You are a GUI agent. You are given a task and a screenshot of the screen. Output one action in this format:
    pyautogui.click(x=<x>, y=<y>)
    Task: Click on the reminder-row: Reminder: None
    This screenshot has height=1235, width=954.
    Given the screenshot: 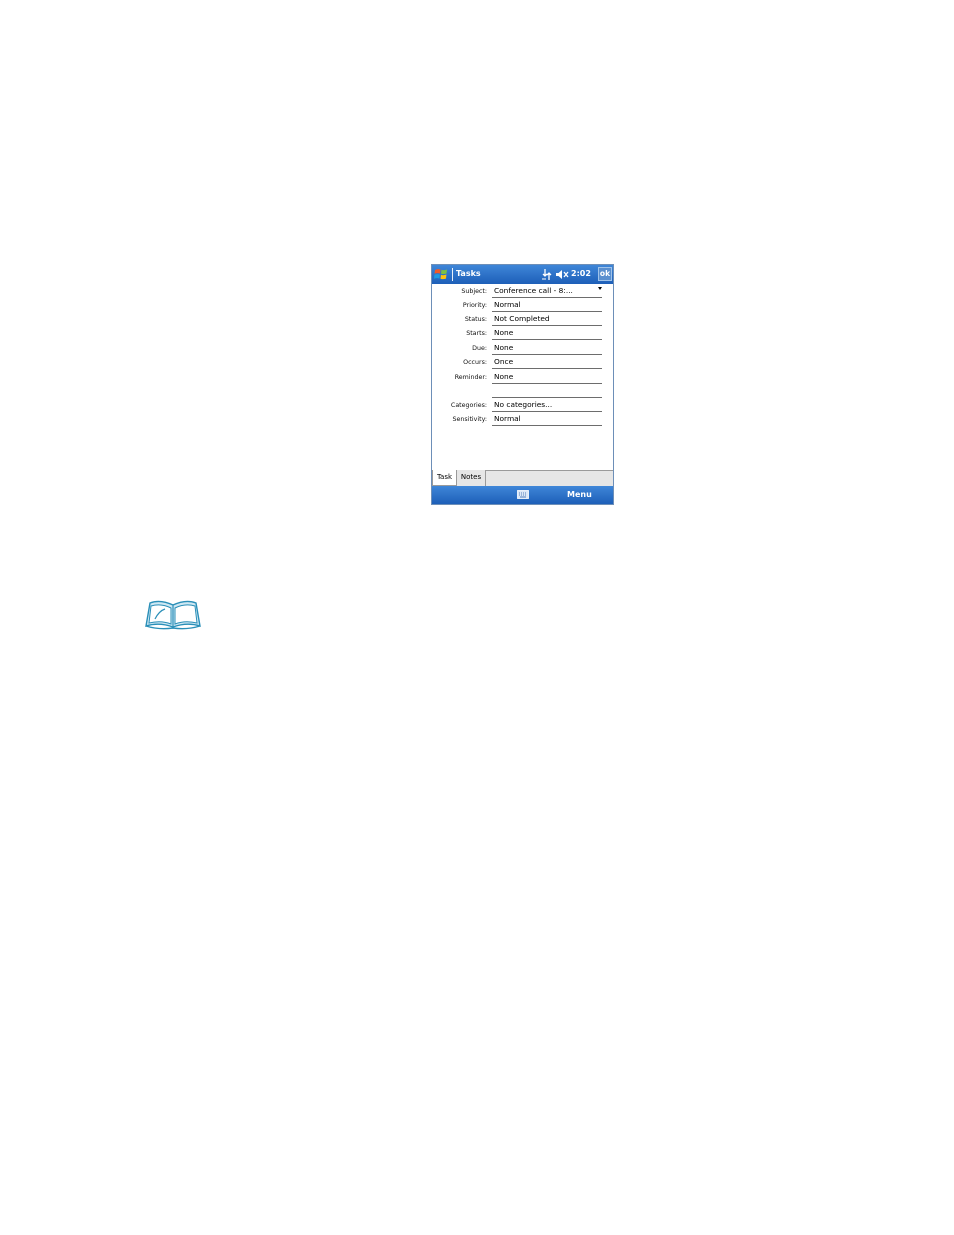 What is the action you would take?
    pyautogui.click(x=522, y=378)
    